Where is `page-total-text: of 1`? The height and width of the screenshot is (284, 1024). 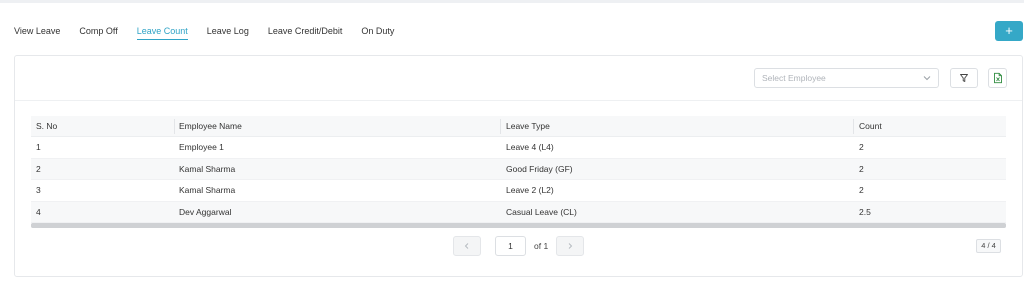
page-total-text: of 1 is located at coordinates (541, 246).